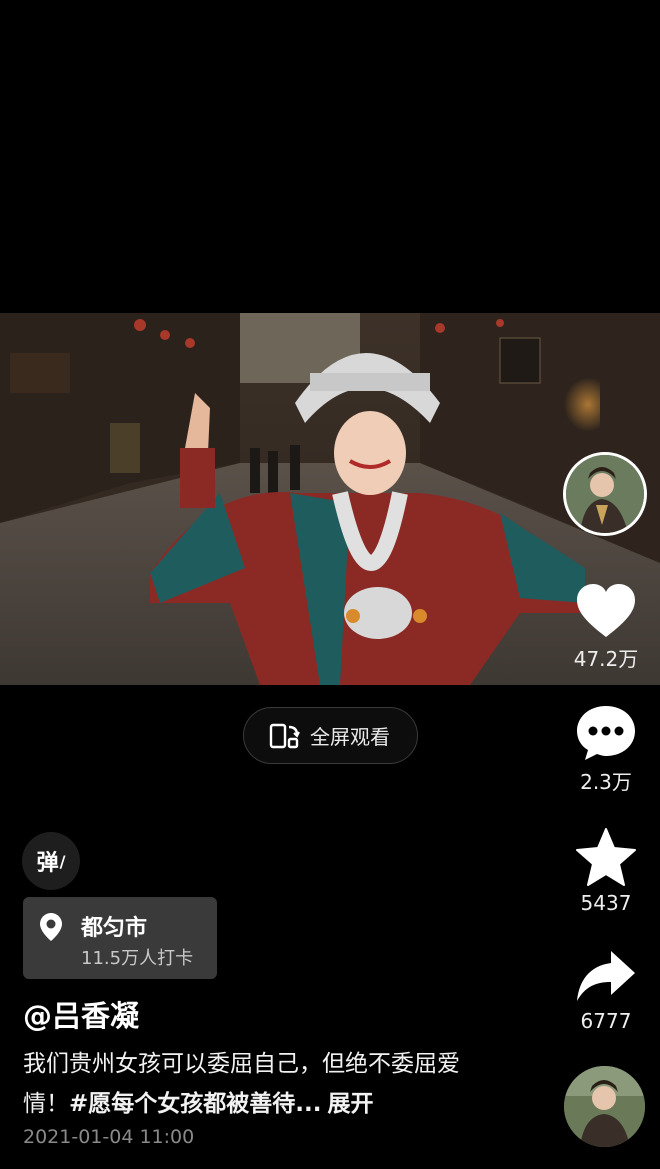  What do you see at coordinates (62, 861) in the screenshot?
I see `danmaku-slash-icon: /` at bounding box center [62, 861].